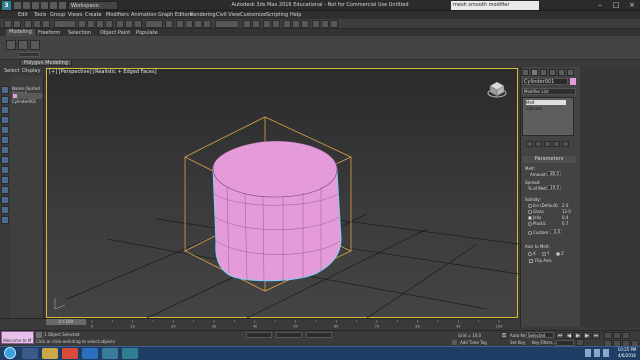 The width and height of the screenshot is (640, 360). I want to click on bind-space-warp-icon, so click(46, 24).